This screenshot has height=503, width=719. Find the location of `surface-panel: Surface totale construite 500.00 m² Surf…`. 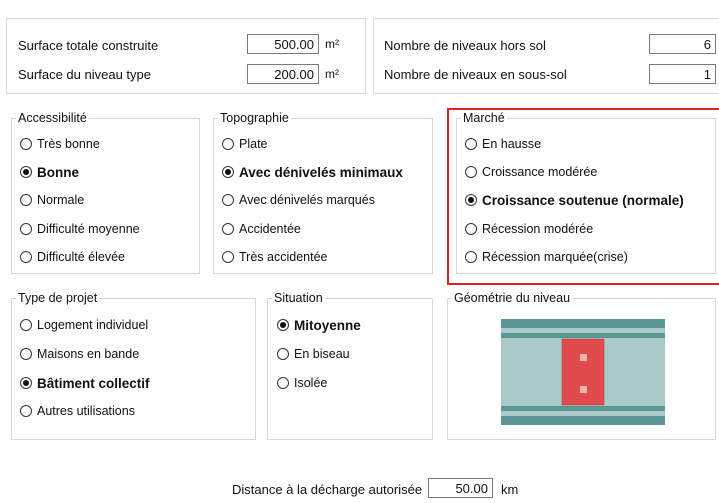

surface-panel: Surface totale construite 500.00 m² Surf… is located at coordinates (186, 56).